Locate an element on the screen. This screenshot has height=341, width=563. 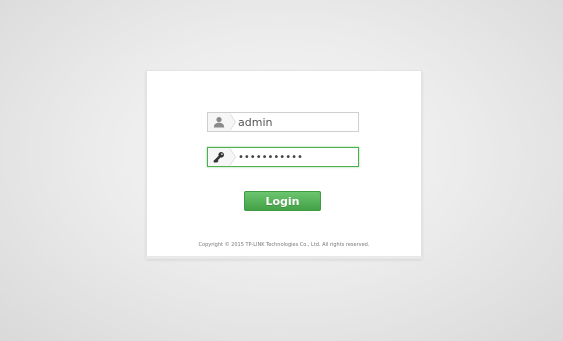
user-icon is located at coordinates (219, 122).